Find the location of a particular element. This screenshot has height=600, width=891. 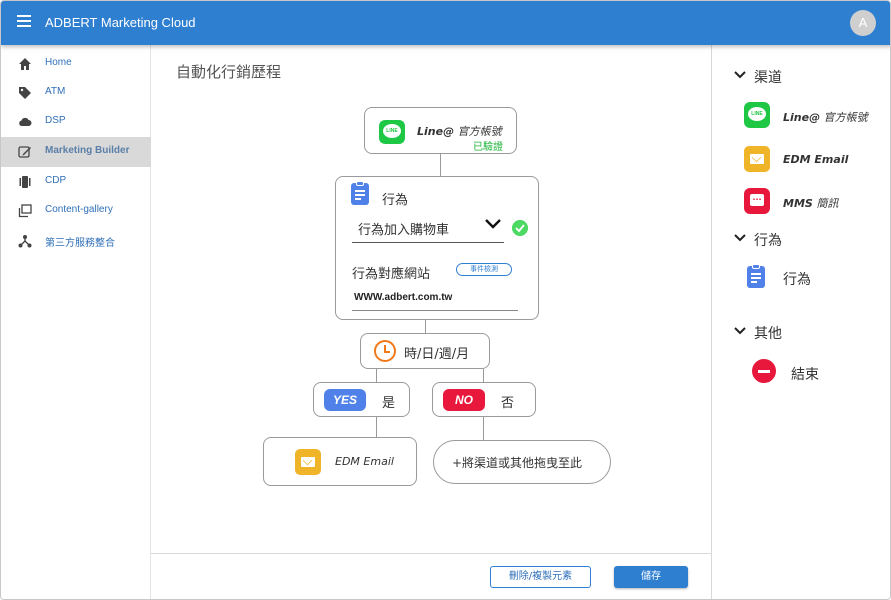

sidebar-item-content-gallery: Content-gallery is located at coordinates (76, 211).